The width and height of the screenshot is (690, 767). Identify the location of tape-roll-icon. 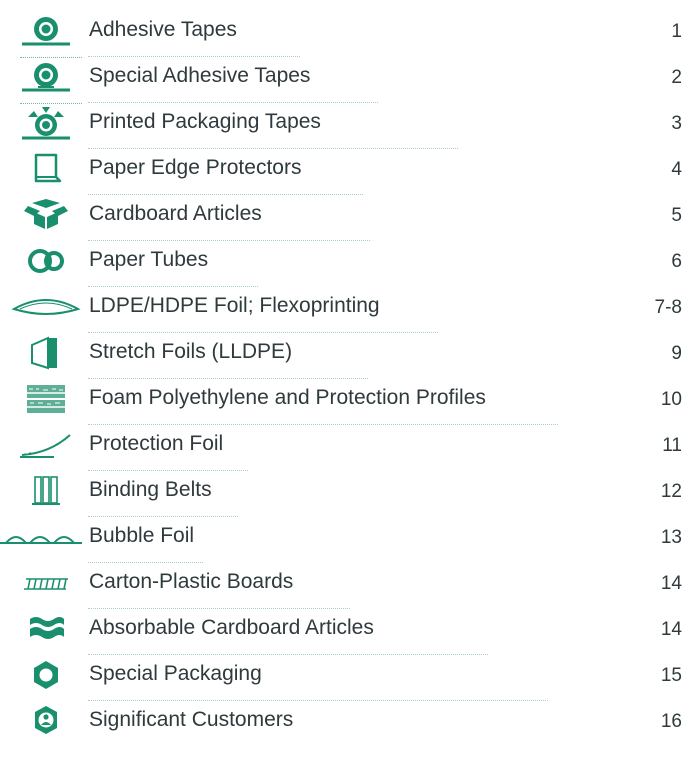
(46, 31).